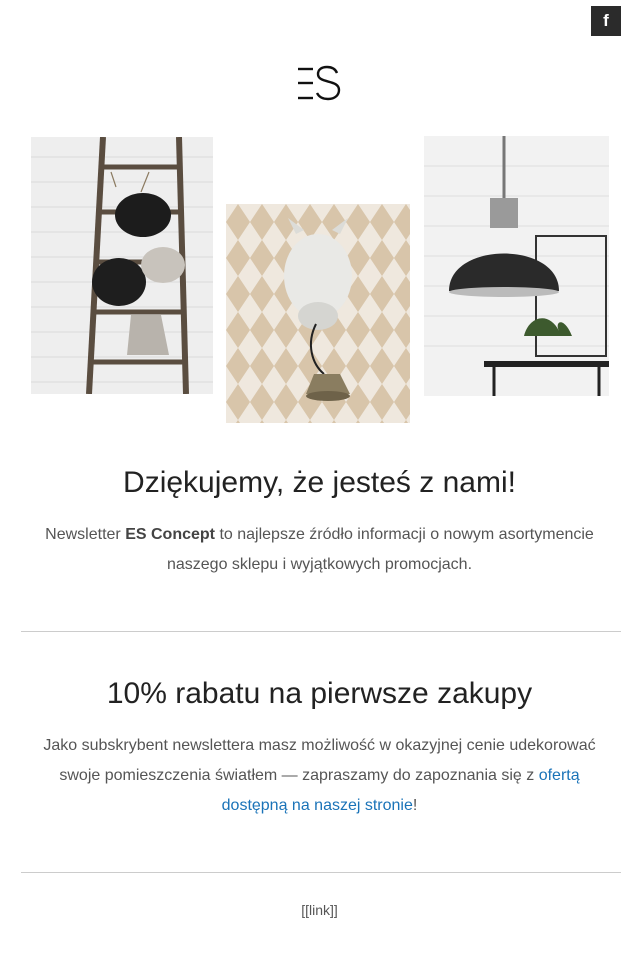  I want to click on intro-text-before: Newsletter, so click(85, 534).